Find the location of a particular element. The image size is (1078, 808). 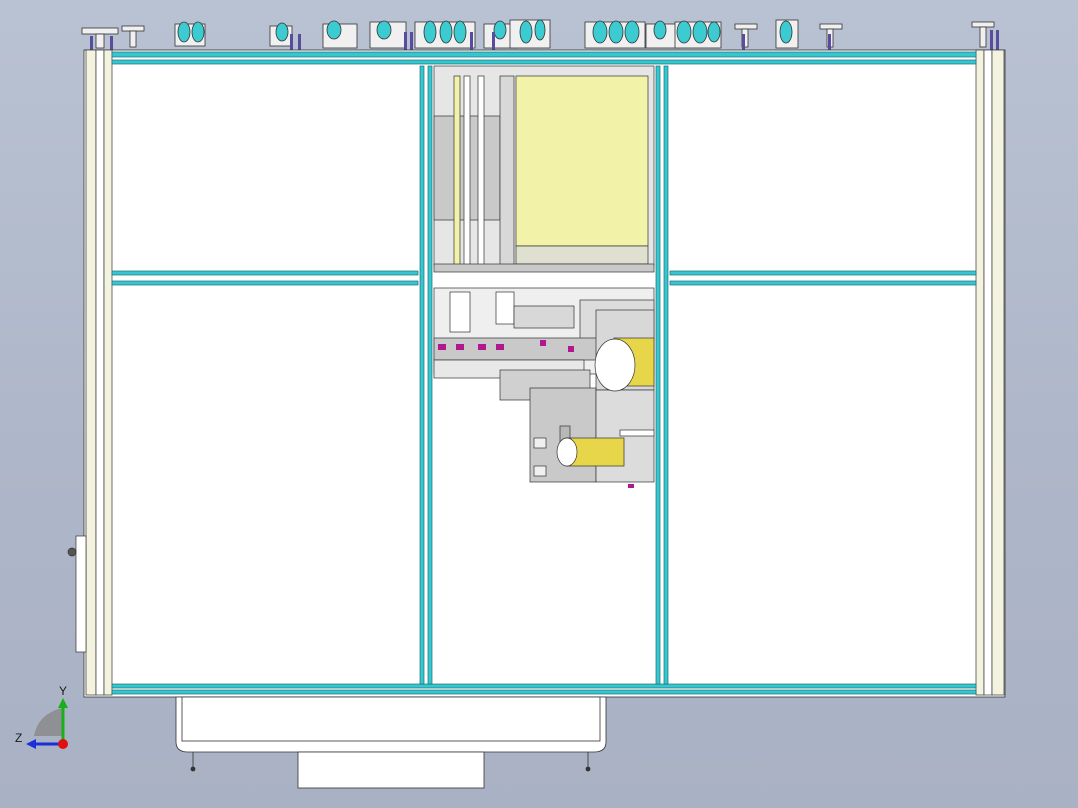

orientation-triad: Y Z is located at coordinates (45, 719).